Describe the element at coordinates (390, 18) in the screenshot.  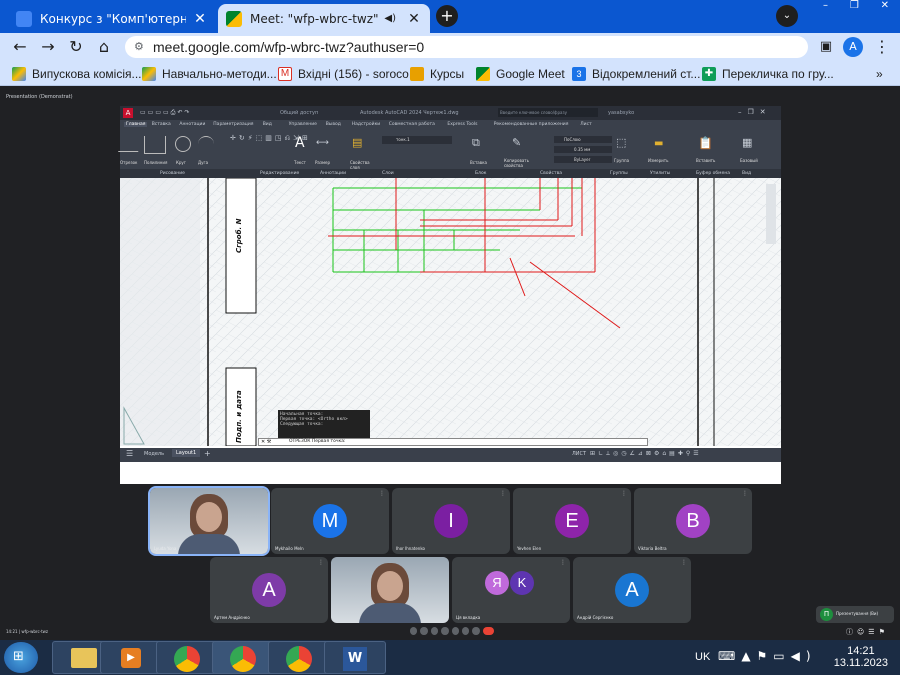
I see `audio-playing-icon: ◀)` at that location.